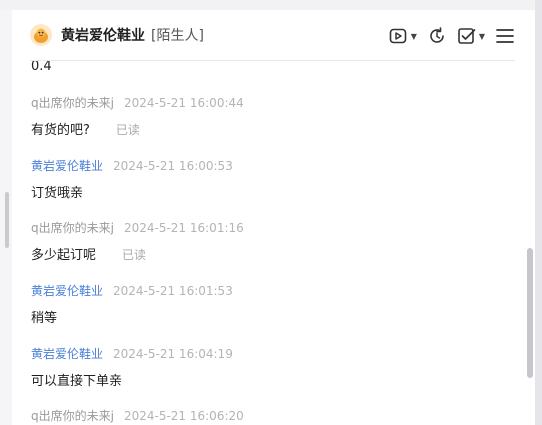 This screenshot has width=542, height=425. Describe the element at coordinates (538, 212) in the screenshot. I see `right-edge` at that location.